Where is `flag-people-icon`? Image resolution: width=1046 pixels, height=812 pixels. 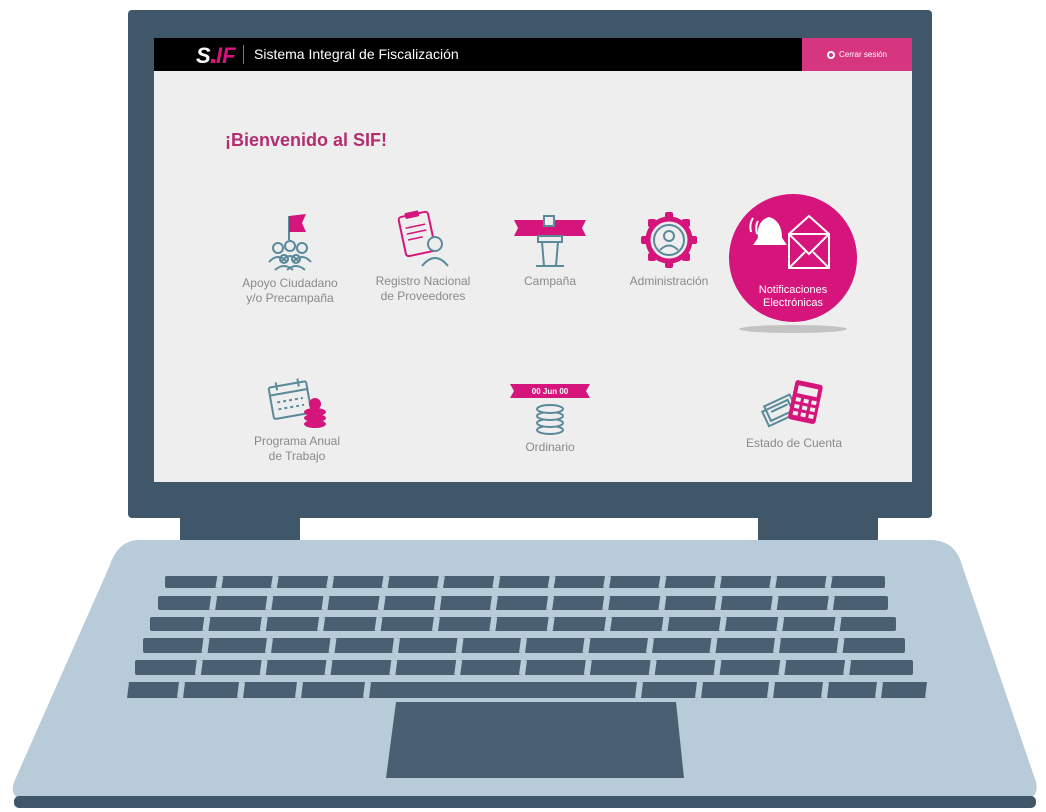
flag-people-icon is located at coordinates (290, 242).